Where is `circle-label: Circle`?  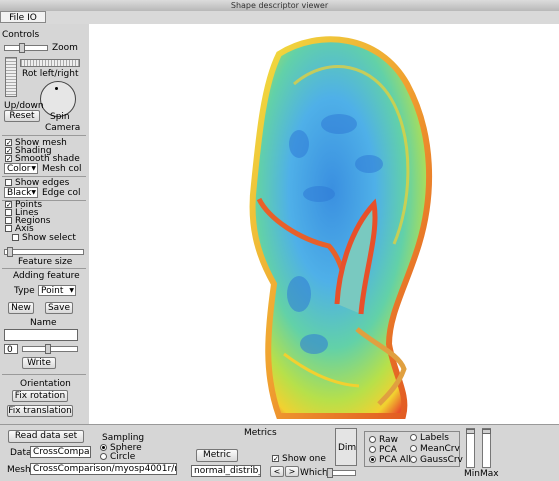
circle-label: Circle is located at coordinates (123, 457).